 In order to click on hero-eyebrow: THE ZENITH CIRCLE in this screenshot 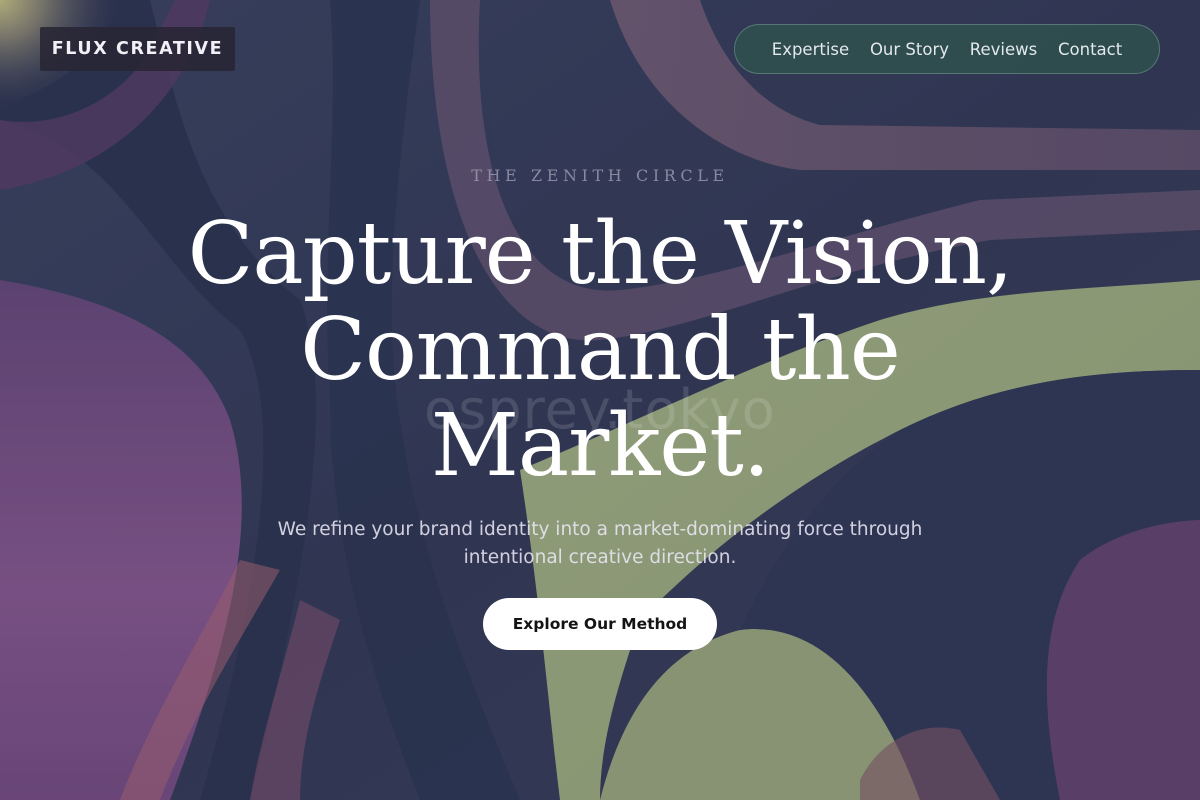, I will do `click(600, 175)`.